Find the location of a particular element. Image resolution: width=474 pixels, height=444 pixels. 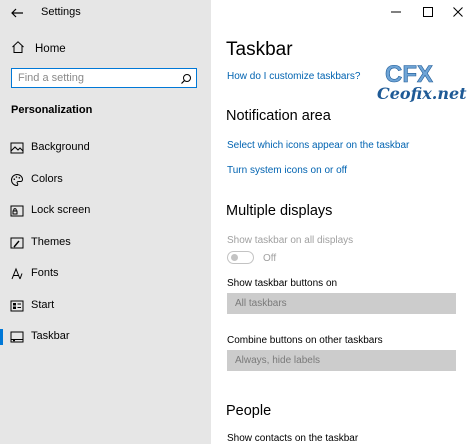

sidebar-item-label: Colors is located at coordinates (47, 179).